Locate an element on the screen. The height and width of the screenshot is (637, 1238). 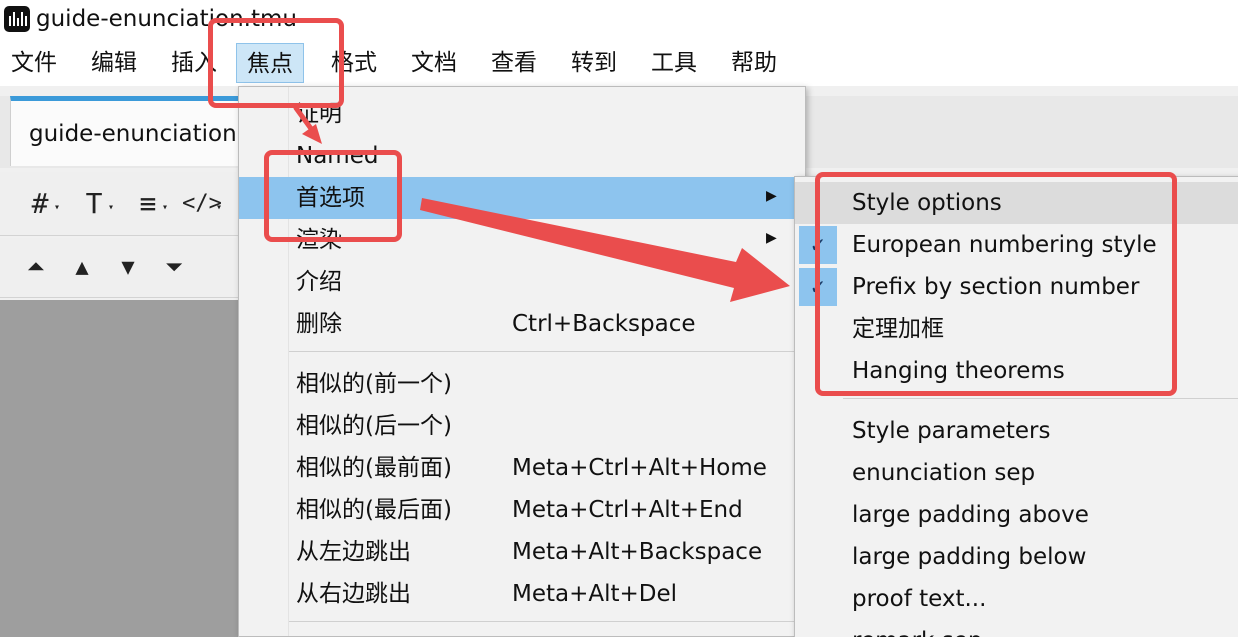
submenu-item-label: large padding above is located at coordinates (970, 515).